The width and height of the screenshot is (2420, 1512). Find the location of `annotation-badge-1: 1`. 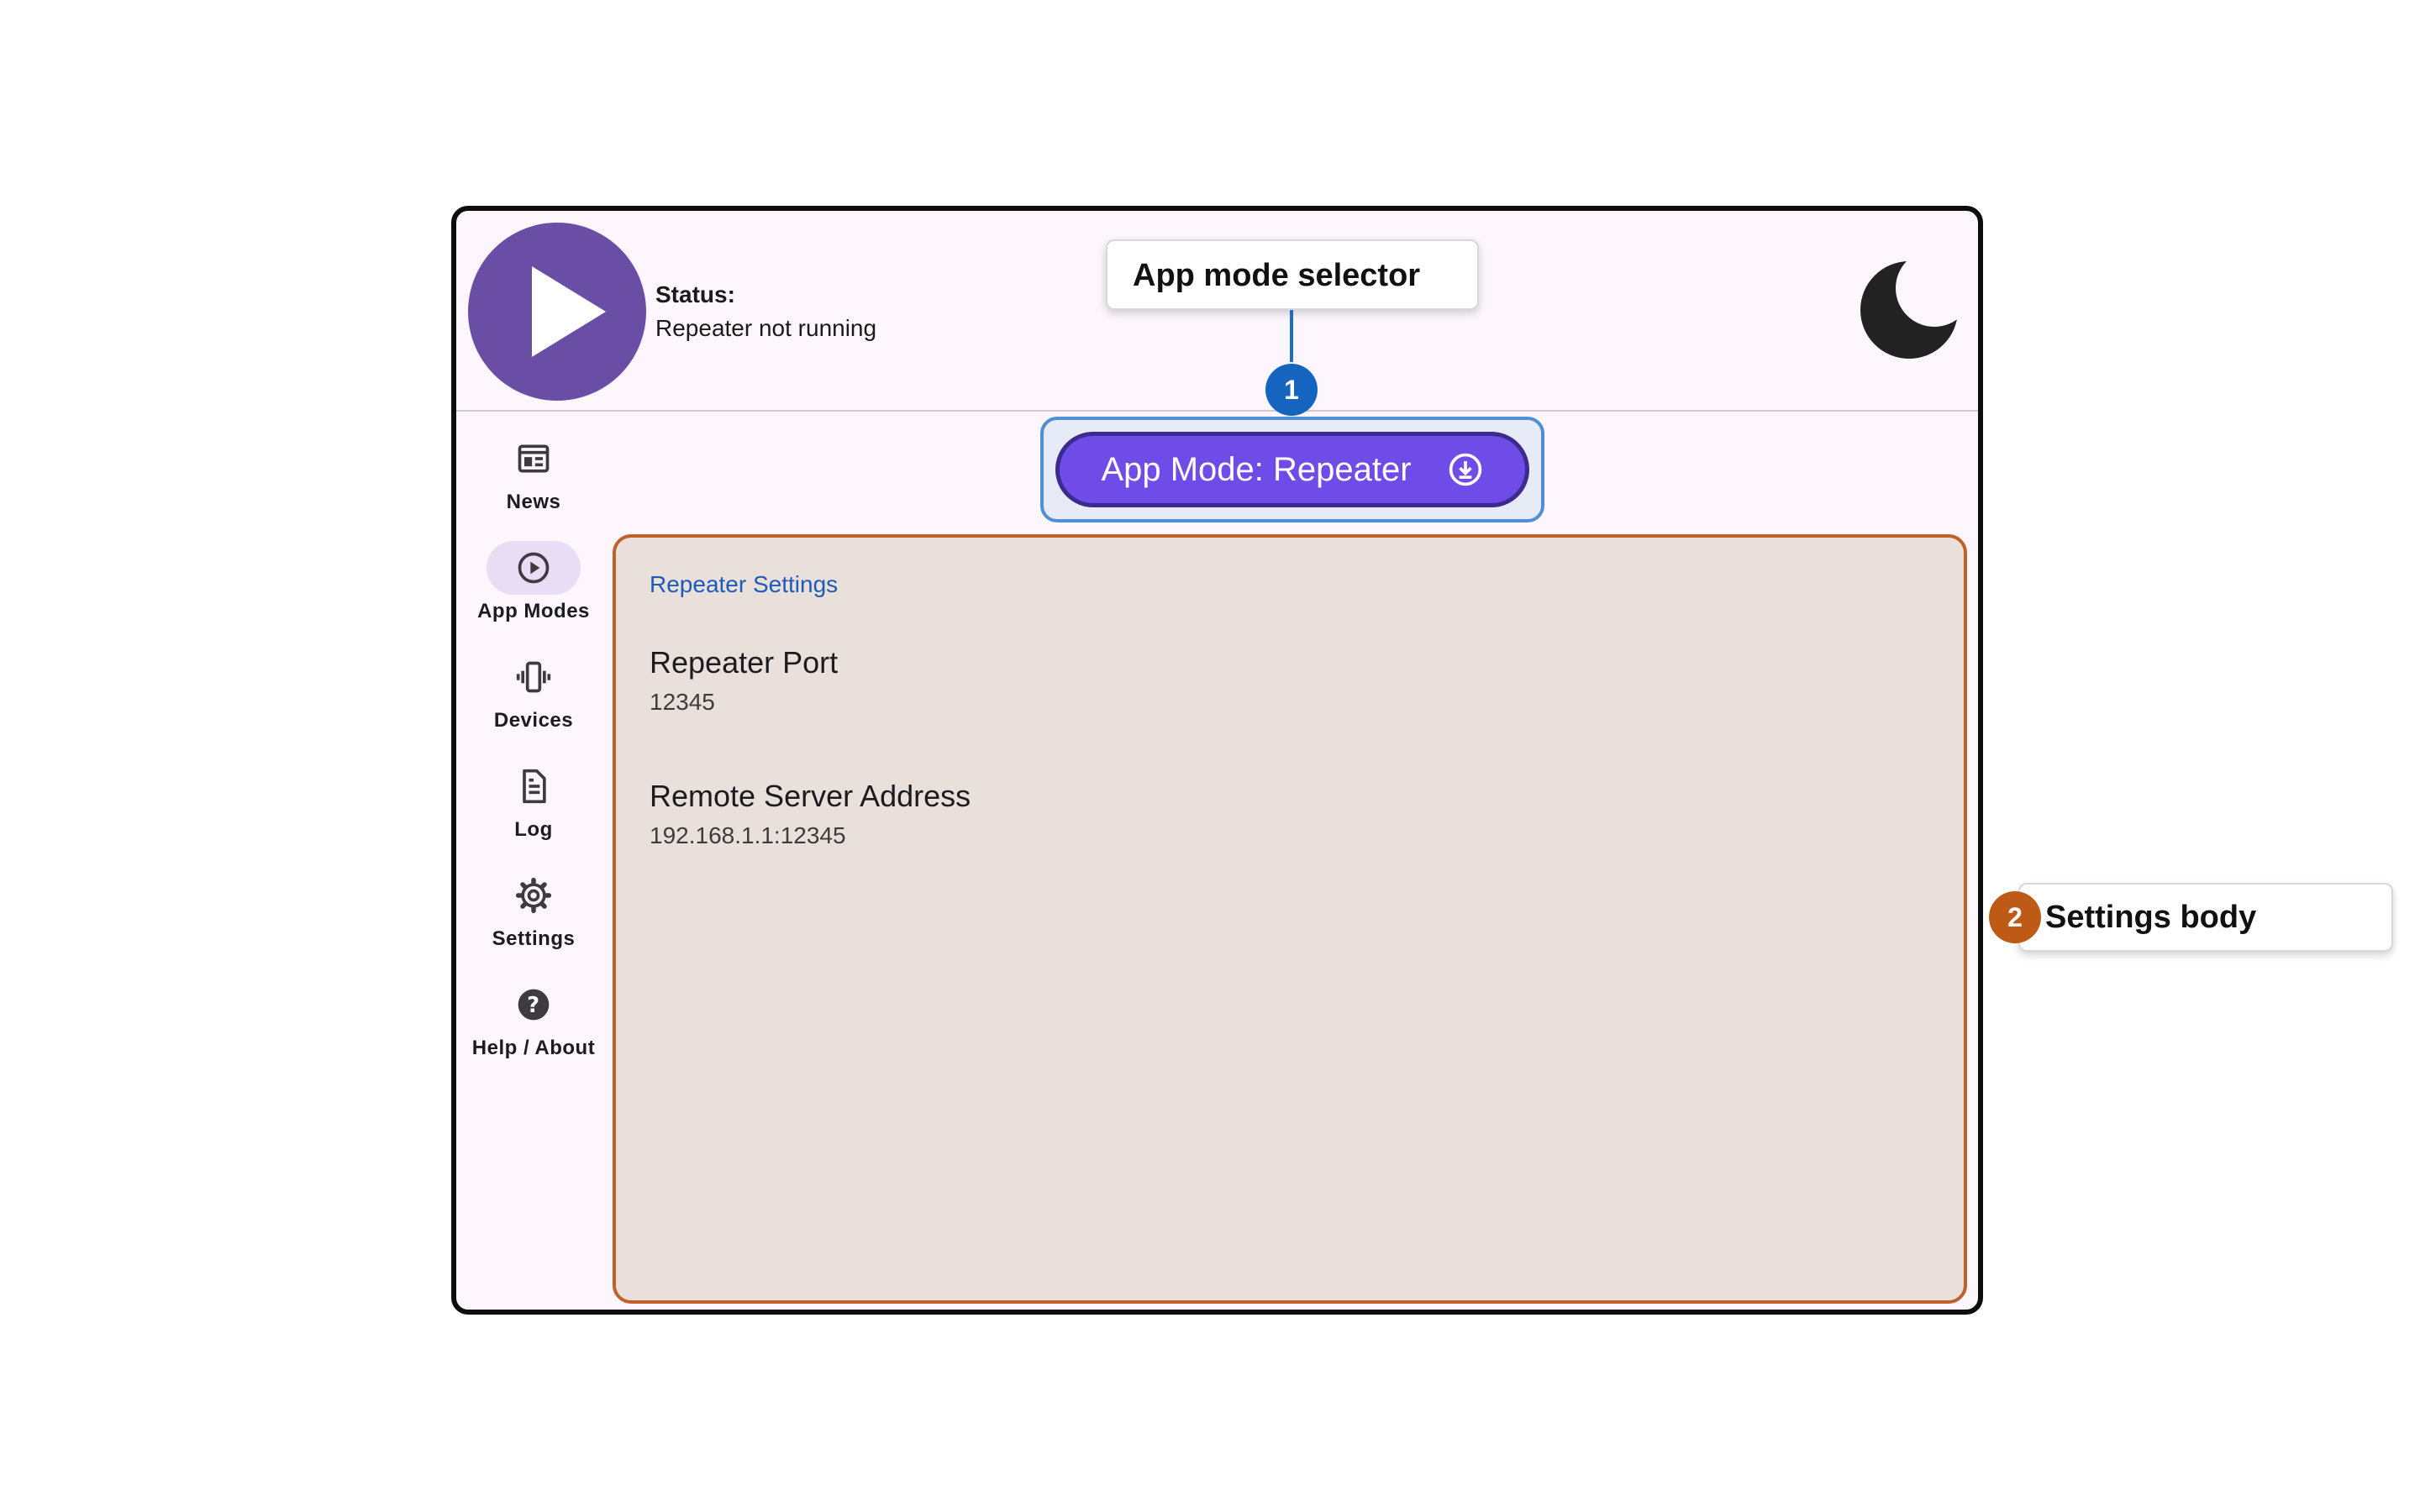

annotation-badge-1: 1 is located at coordinates (1291, 390).